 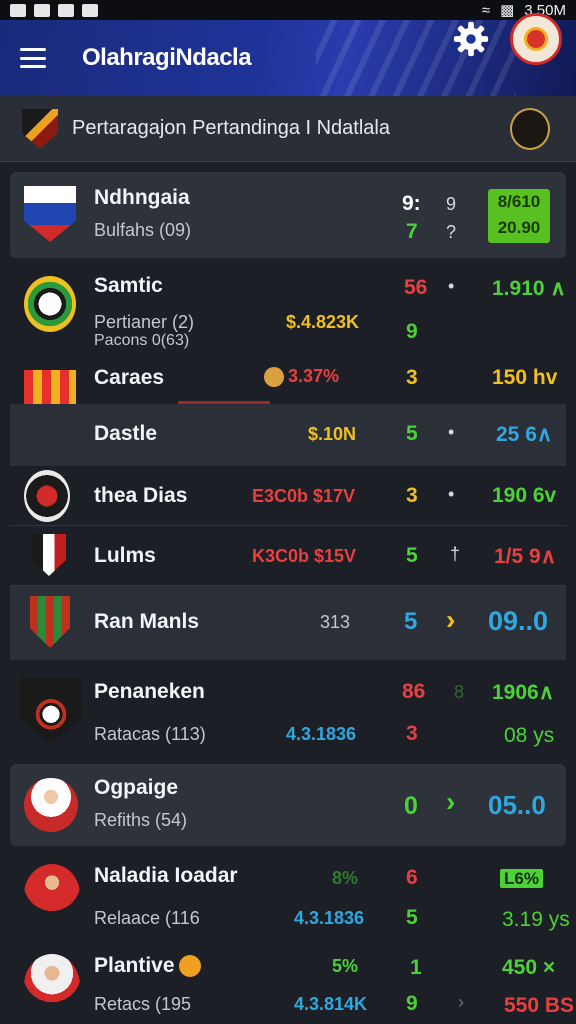 I want to click on match-row: Dastle $.10N 5 • 25 6∧, so click(x=288, y=435).